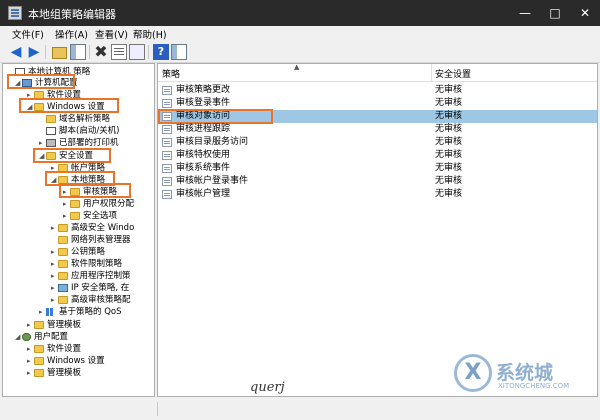  I want to click on title-bar: 本地组策略编辑器 — □ ✕, so click(300, 13).